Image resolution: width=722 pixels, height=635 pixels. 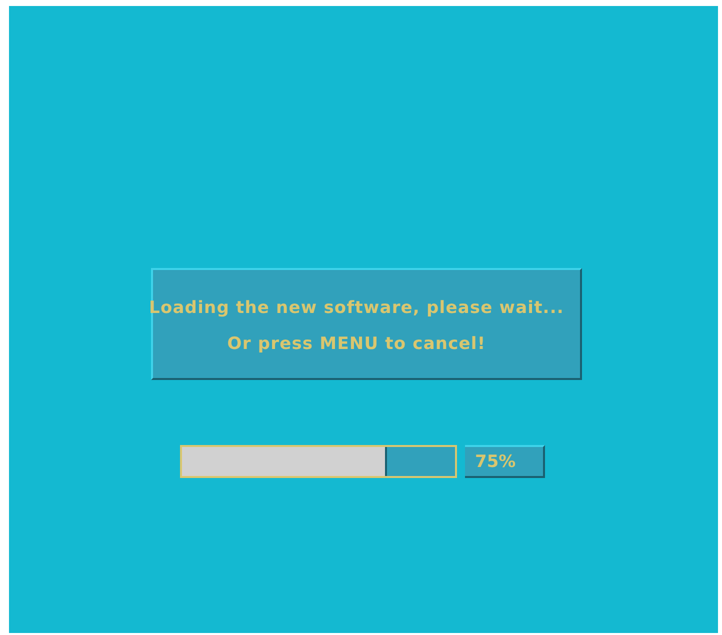 What do you see at coordinates (505, 461) in the screenshot?
I see `progress-percentage: 75%` at bounding box center [505, 461].